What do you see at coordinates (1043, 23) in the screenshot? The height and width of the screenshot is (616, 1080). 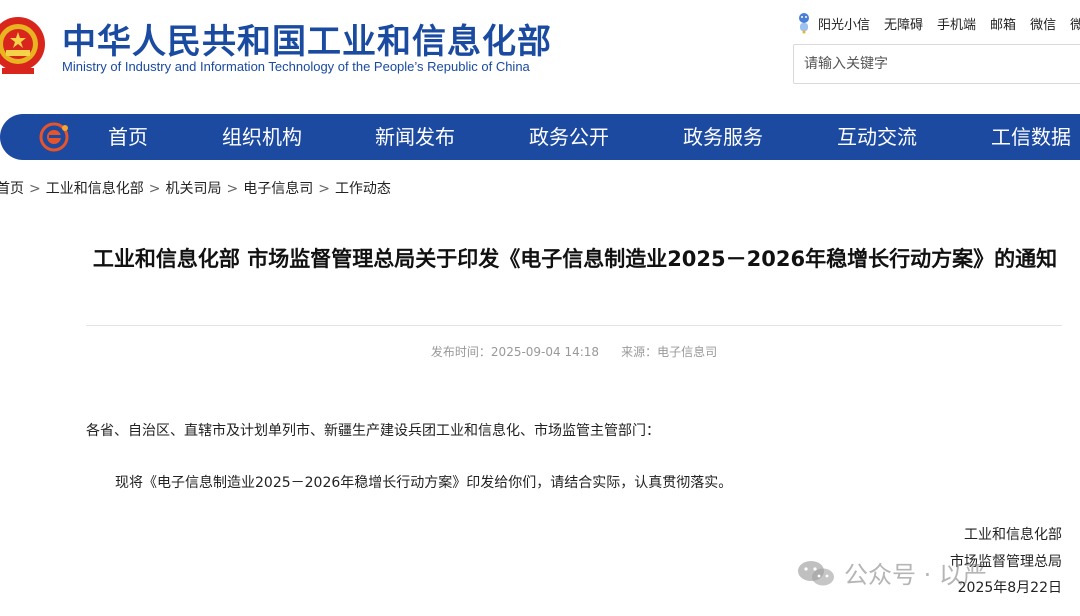 I see `top-link-wechat: 微信` at bounding box center [1043, 23].